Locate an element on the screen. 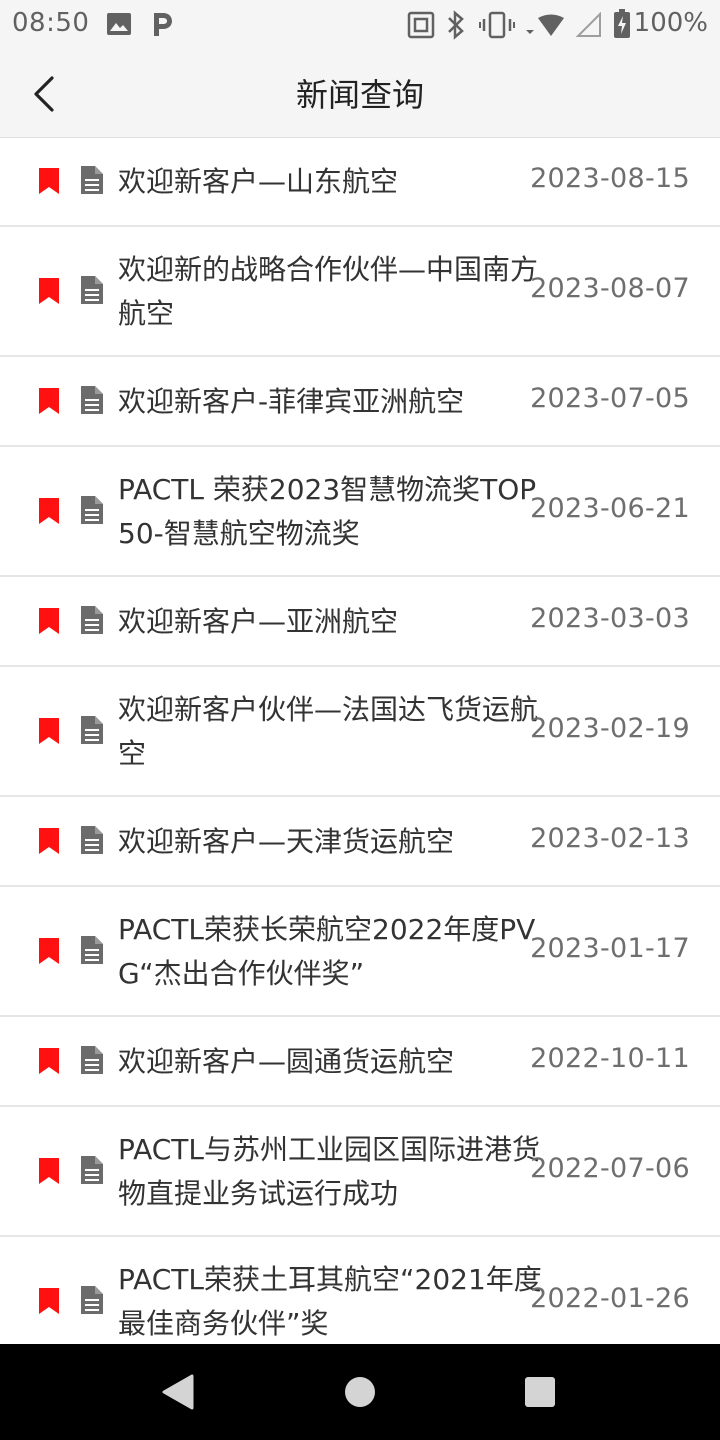 The image size is (720, 1440). image-icon is located at coordinates (119, 24).